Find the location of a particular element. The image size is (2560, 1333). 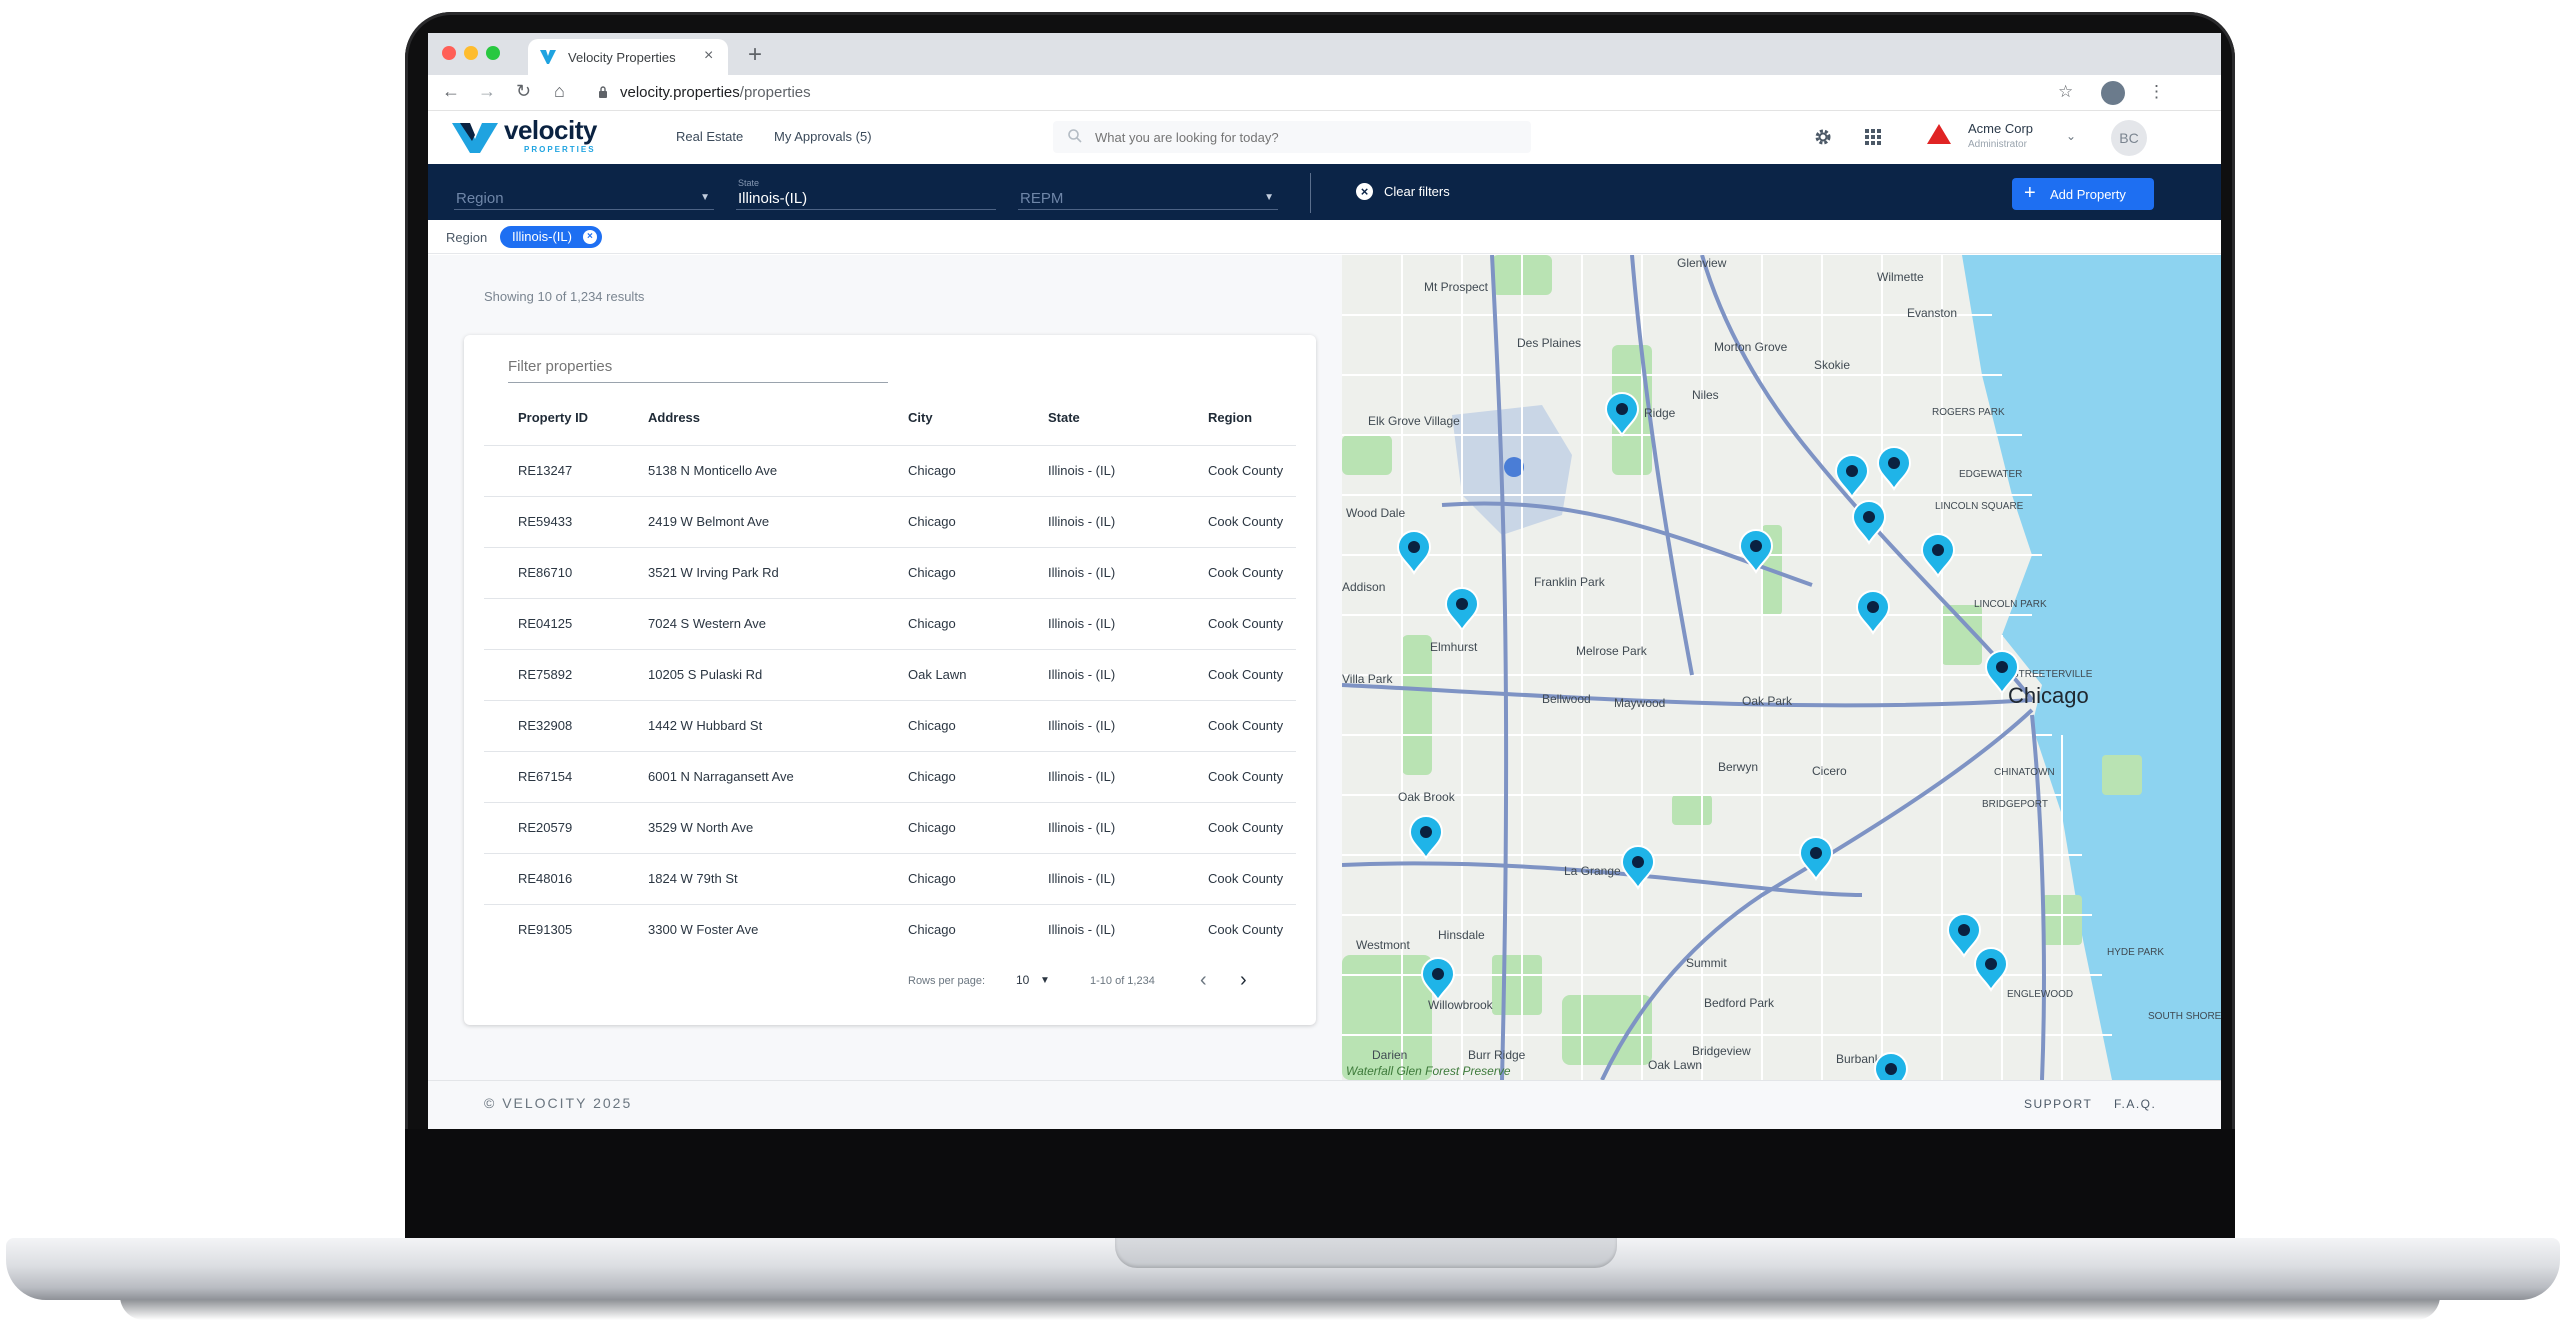

map-label: Cicero is located at coordinates (1829, 771).